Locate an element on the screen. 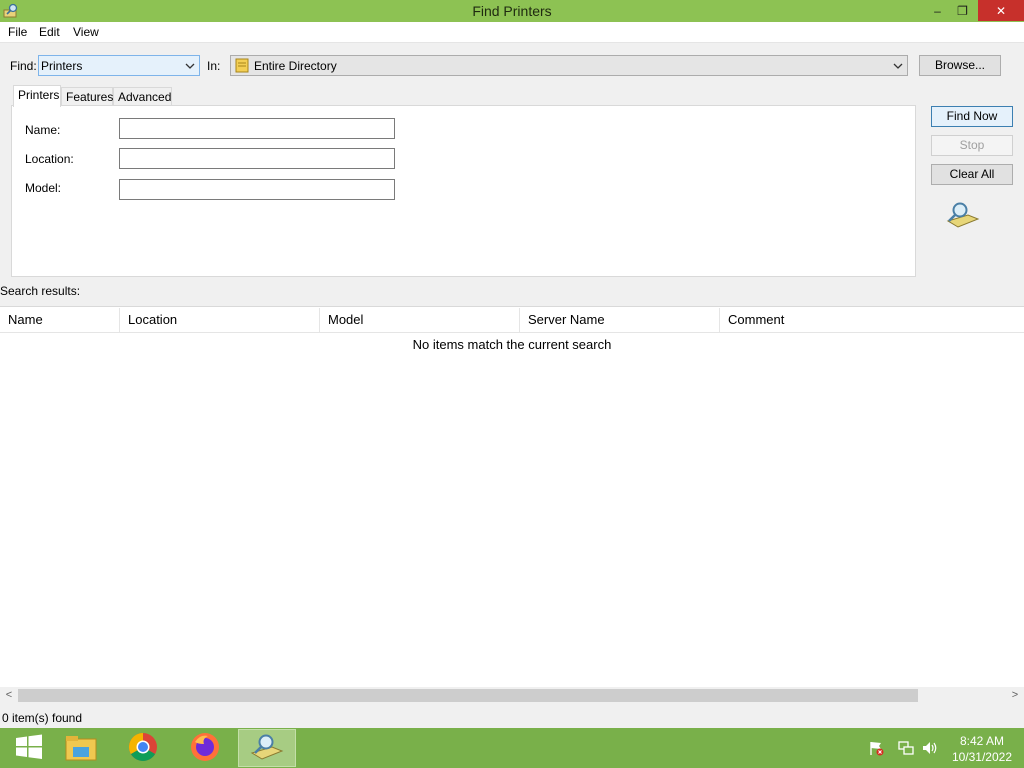 This screenshot has height=768, width=1024. taskbar: 8:42 AM 10/31/2022 is located at coordinates (512, 748).